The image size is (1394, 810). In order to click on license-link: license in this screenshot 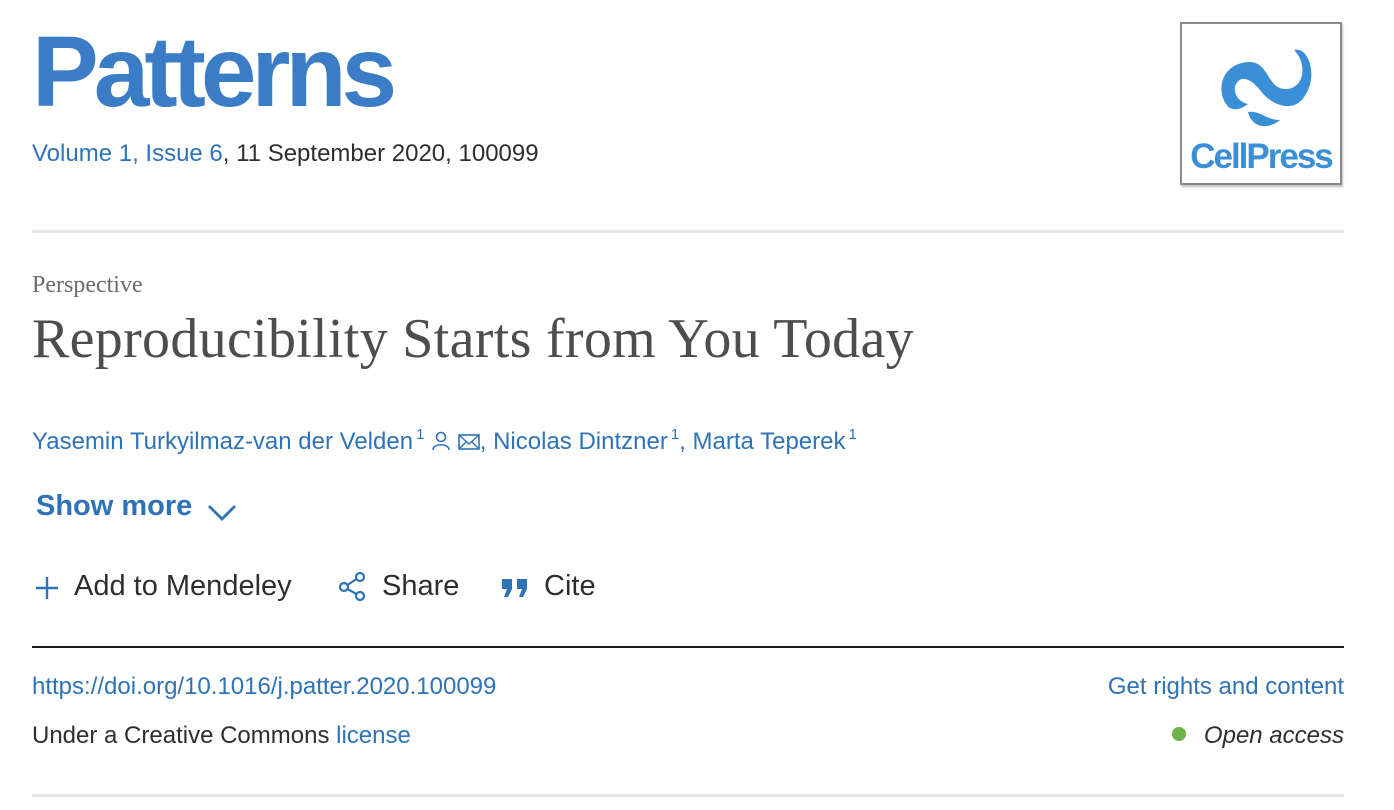, I will do `click(373, 735)`.